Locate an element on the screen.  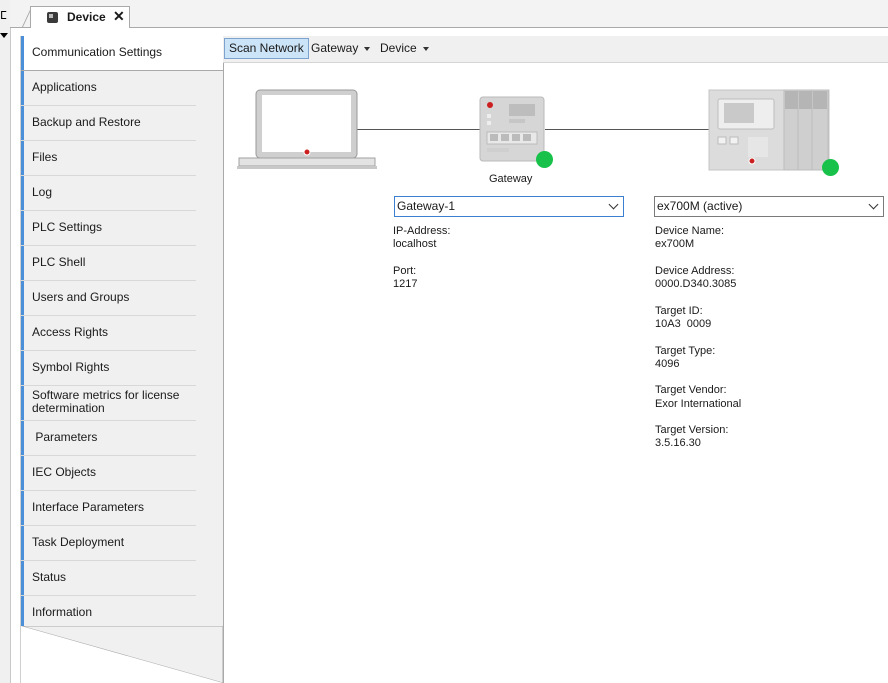
tab-device: Device ✕ is located at coordinates (80, 17).